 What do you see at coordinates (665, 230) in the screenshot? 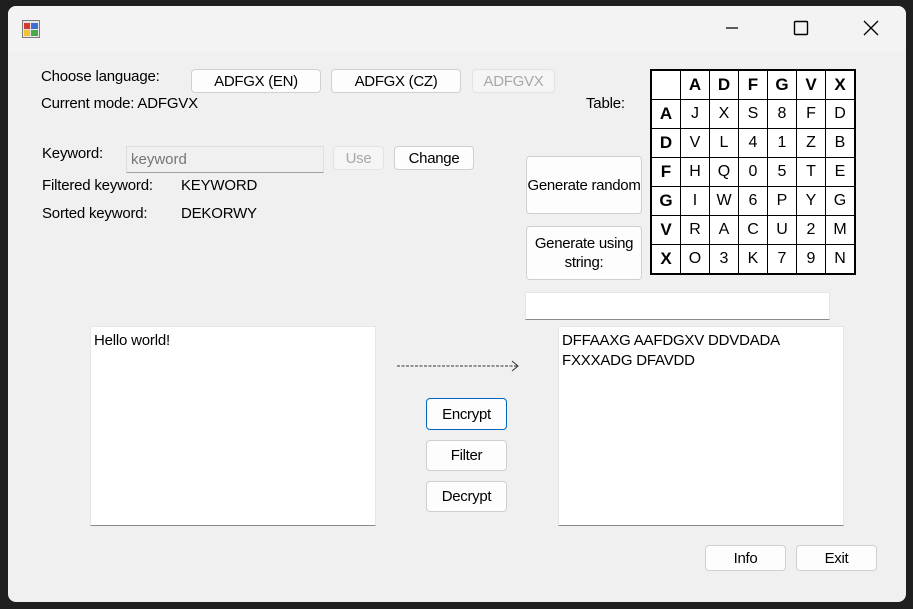
I see `row-header: V` at bounding box center [665, 230].